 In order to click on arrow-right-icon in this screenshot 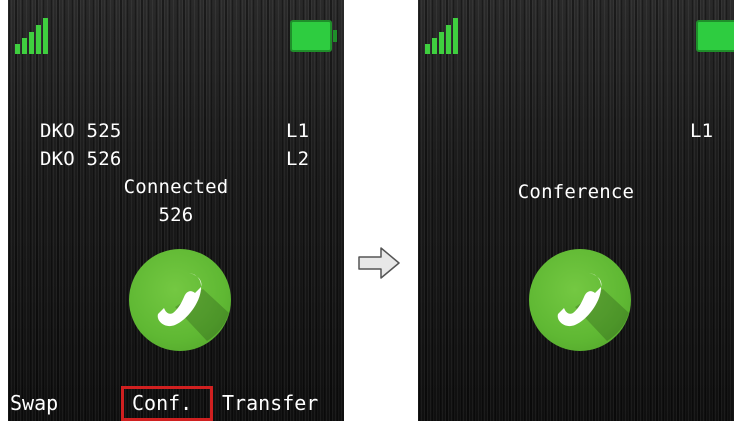, I will do `click(379, 263)`.